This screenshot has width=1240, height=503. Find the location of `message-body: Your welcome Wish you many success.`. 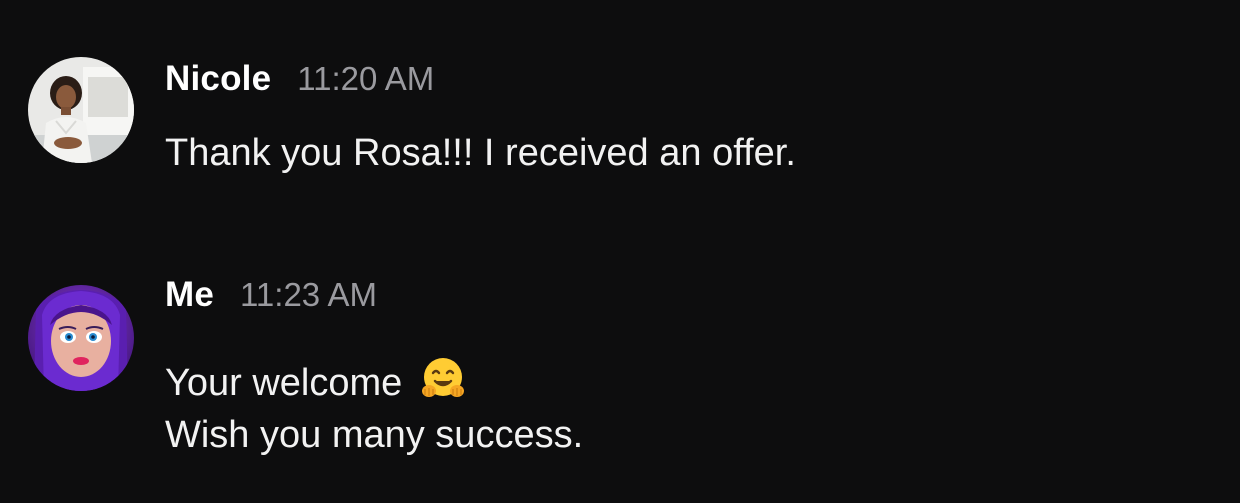

message-body: Your welcome Wish you many success. is located at coordinates (374, 408).